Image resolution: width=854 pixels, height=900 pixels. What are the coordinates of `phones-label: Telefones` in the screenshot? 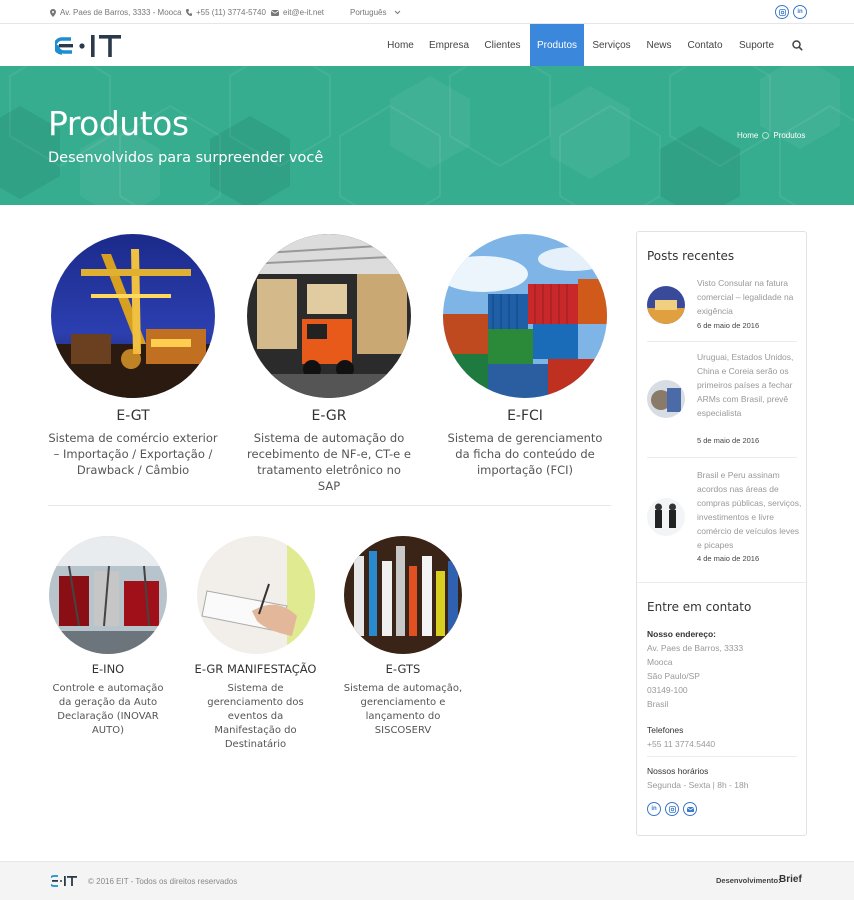 It's located at (665, 730).